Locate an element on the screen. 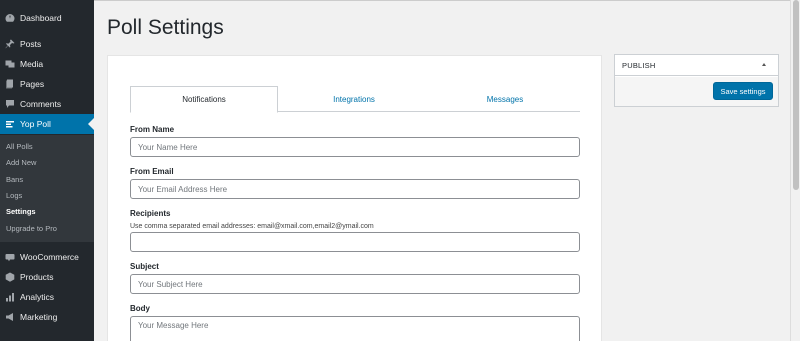 This screenshot has width=800, height=341. chevron-up-icon is located at coordinates (764, 64).